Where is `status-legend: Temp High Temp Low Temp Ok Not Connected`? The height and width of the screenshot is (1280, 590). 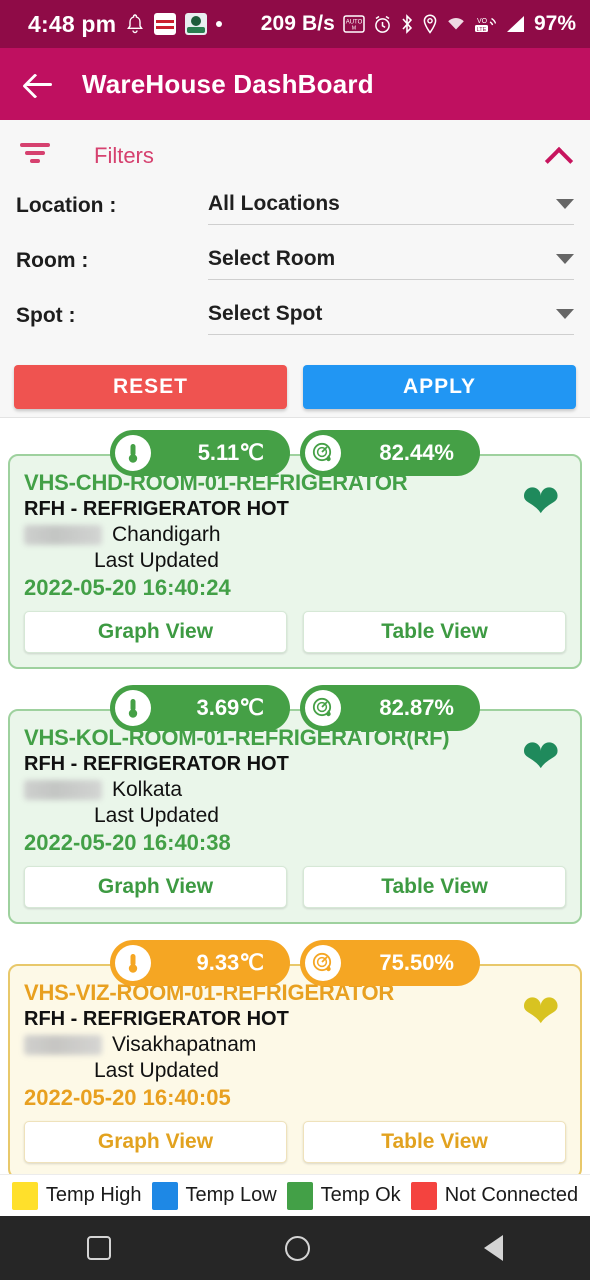
status-legend: Temp High Temp Low Temp Ok Not Connected is located at coordinates (295, 1195).